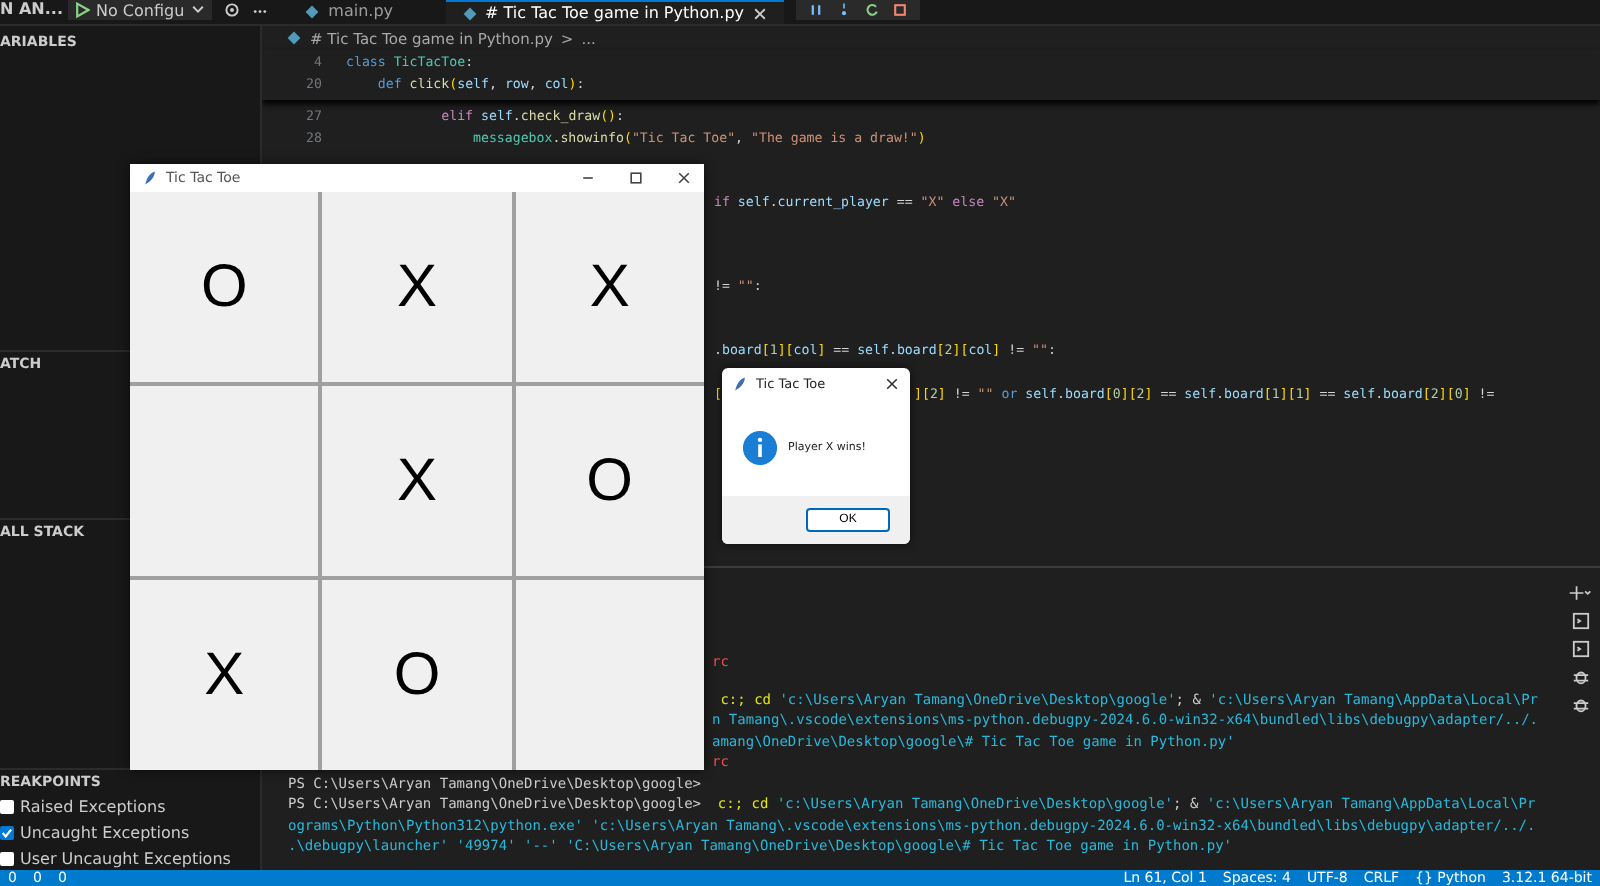 This screenshot has height=886, width=1600. I want to click on breakpoint-option: Raised Exceptions, so click(130, 807).